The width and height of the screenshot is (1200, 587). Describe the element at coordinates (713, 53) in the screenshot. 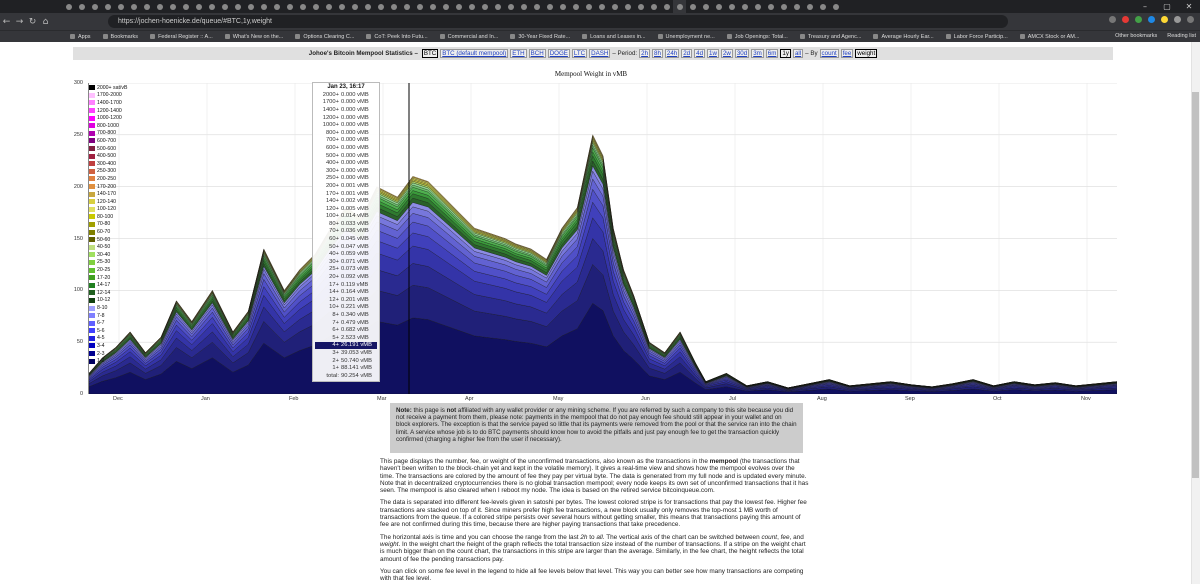

I see `period-option: 1w` at that location.